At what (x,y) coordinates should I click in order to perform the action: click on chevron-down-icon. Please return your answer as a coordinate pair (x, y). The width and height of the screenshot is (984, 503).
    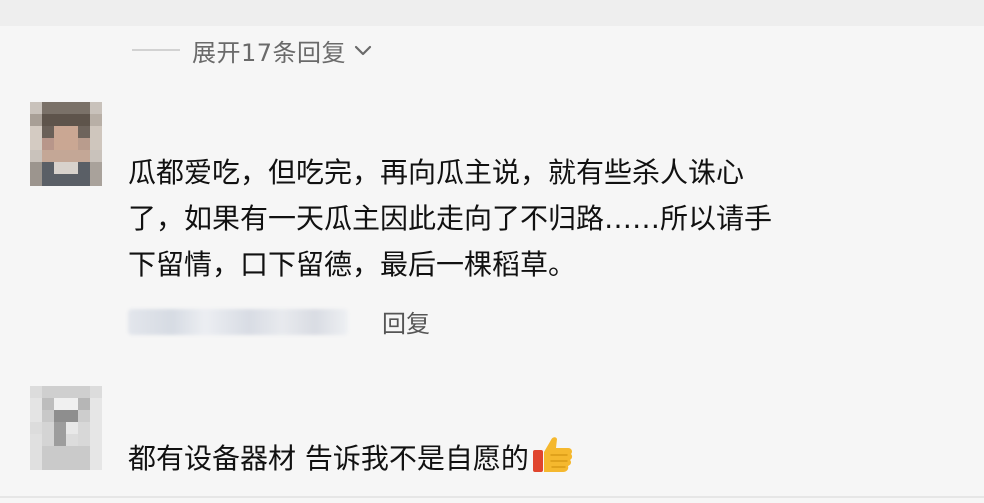
    Looking at the image, I should click on (363, 50).